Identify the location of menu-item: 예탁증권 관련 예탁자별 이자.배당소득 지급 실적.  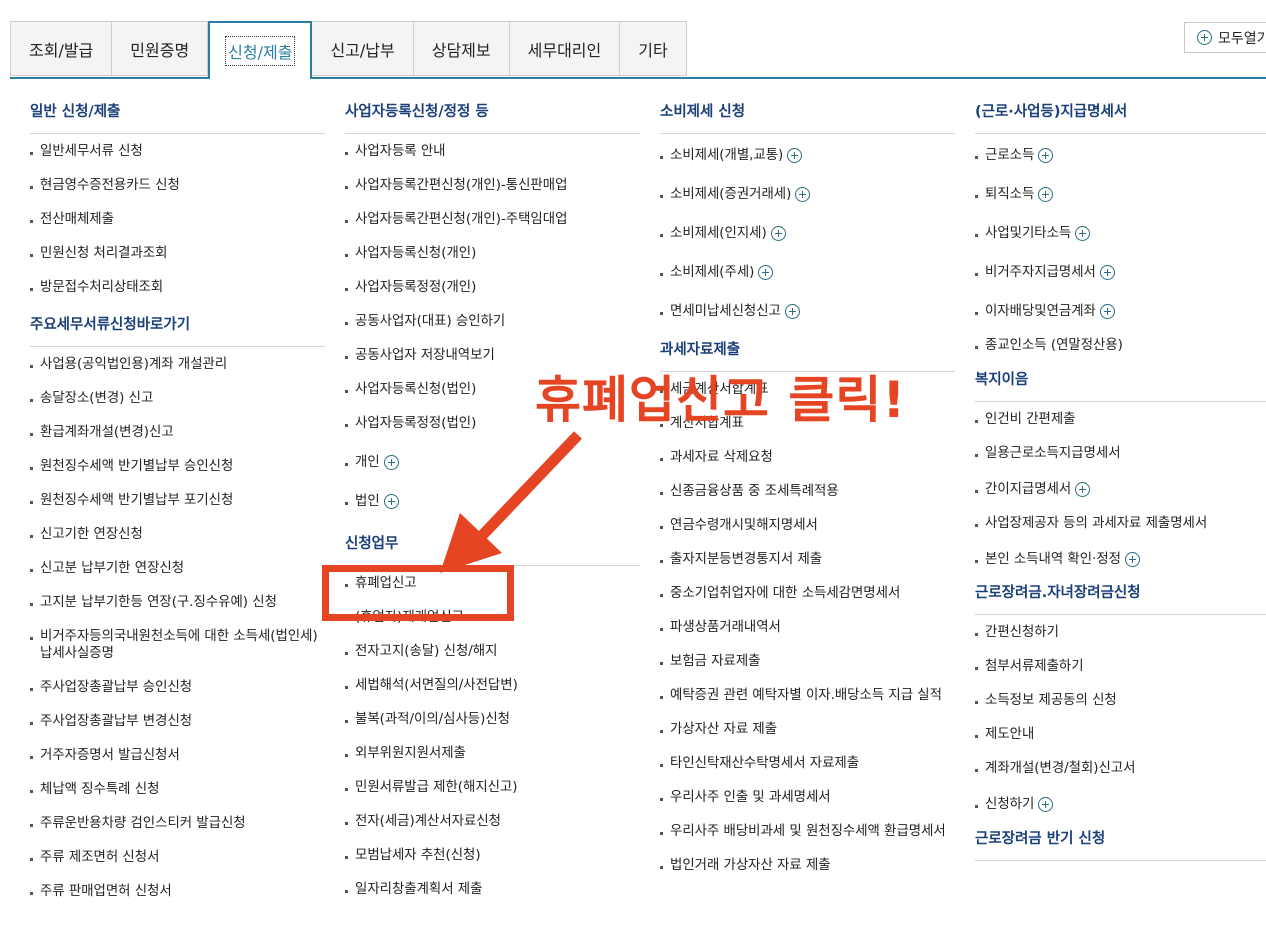
(807, 695).